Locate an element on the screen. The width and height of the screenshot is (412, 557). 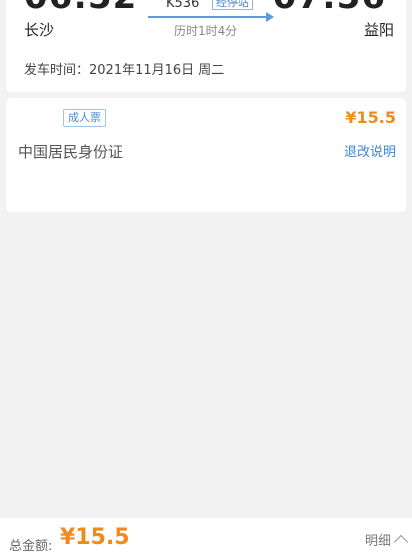
train-number: K536 is located at coordinates (183, 5).